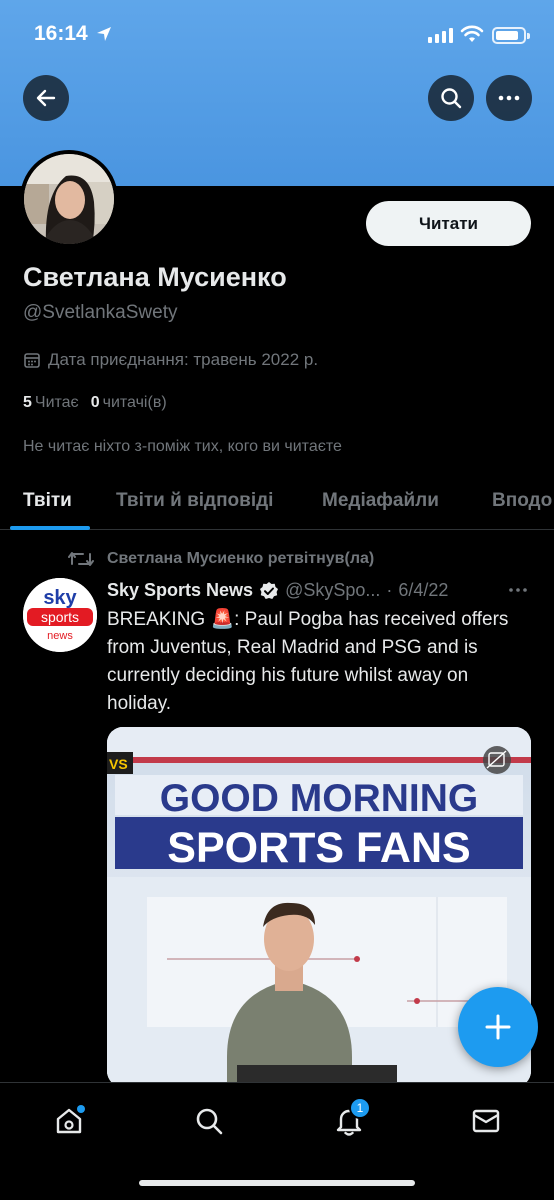  Describe the element at coordinates (100, 312) in the screenshot. I see `profile-handle: @SvetlankaSwety` at that location.